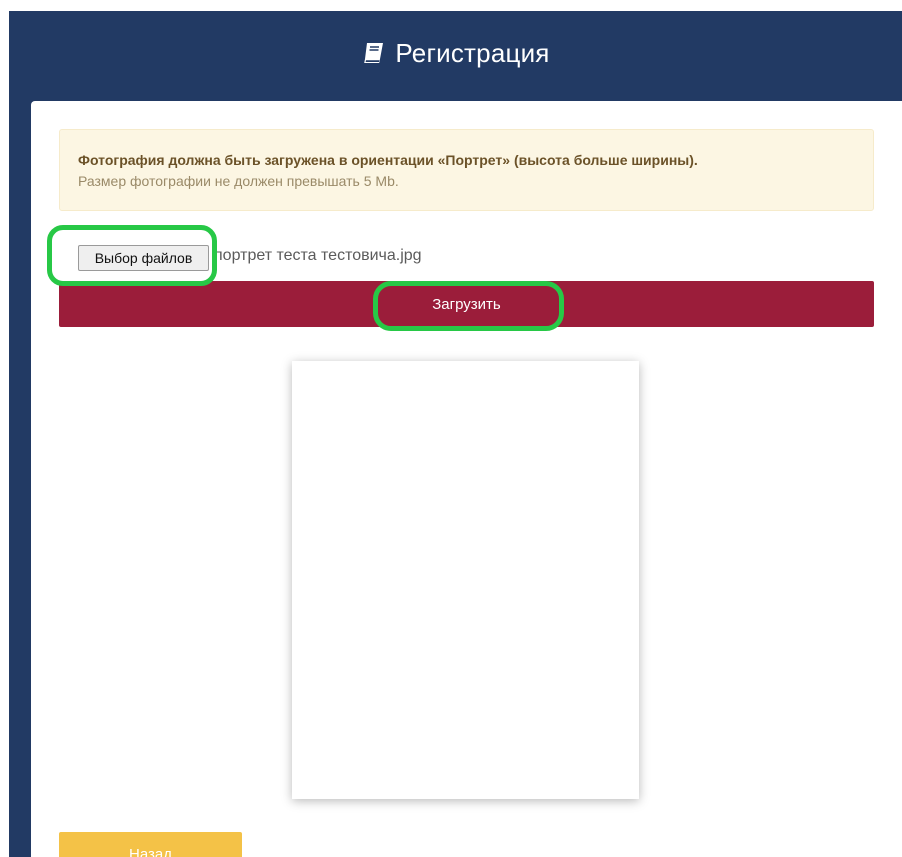  What do you see at coordinates (468, 306) in the screenshot?
I see `upload-highlight` at bounding box center [468, 306].